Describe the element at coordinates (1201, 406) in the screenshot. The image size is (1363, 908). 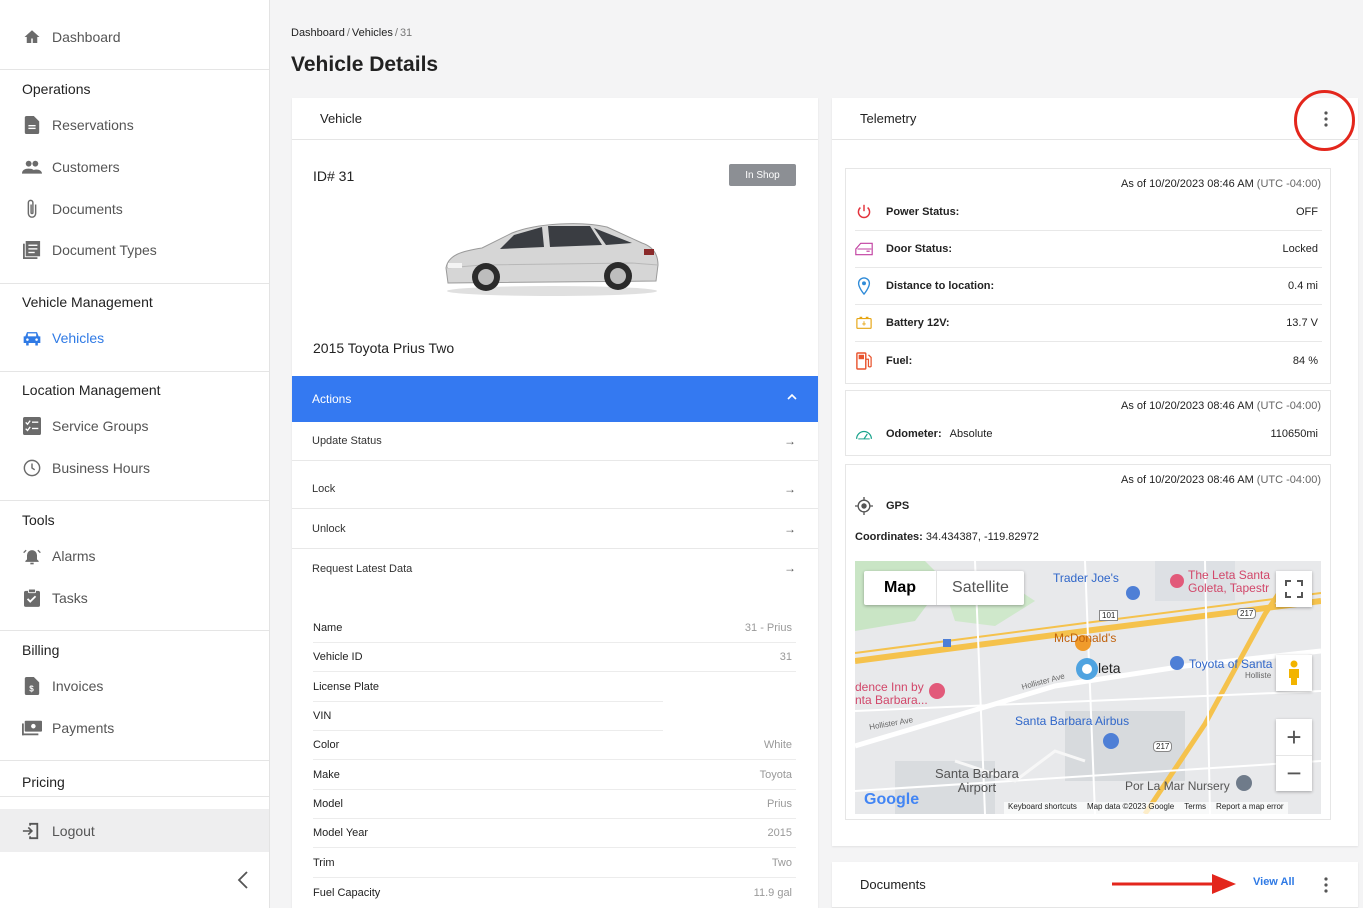
I see `as-of-time: 10/20/2023 08:46 AM` at that location.